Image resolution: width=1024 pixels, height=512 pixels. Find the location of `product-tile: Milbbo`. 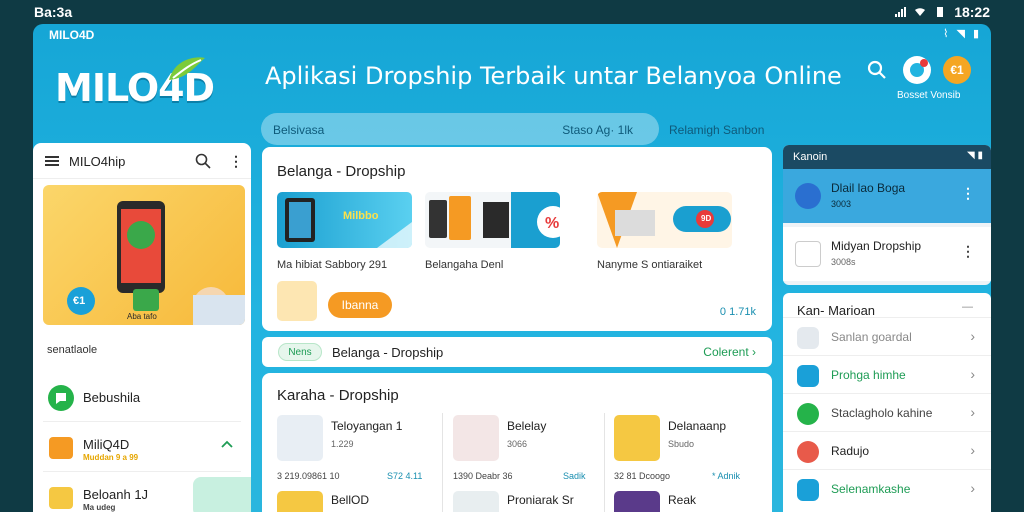

product-tile: Milbbo is located at coordinates (344, 220).